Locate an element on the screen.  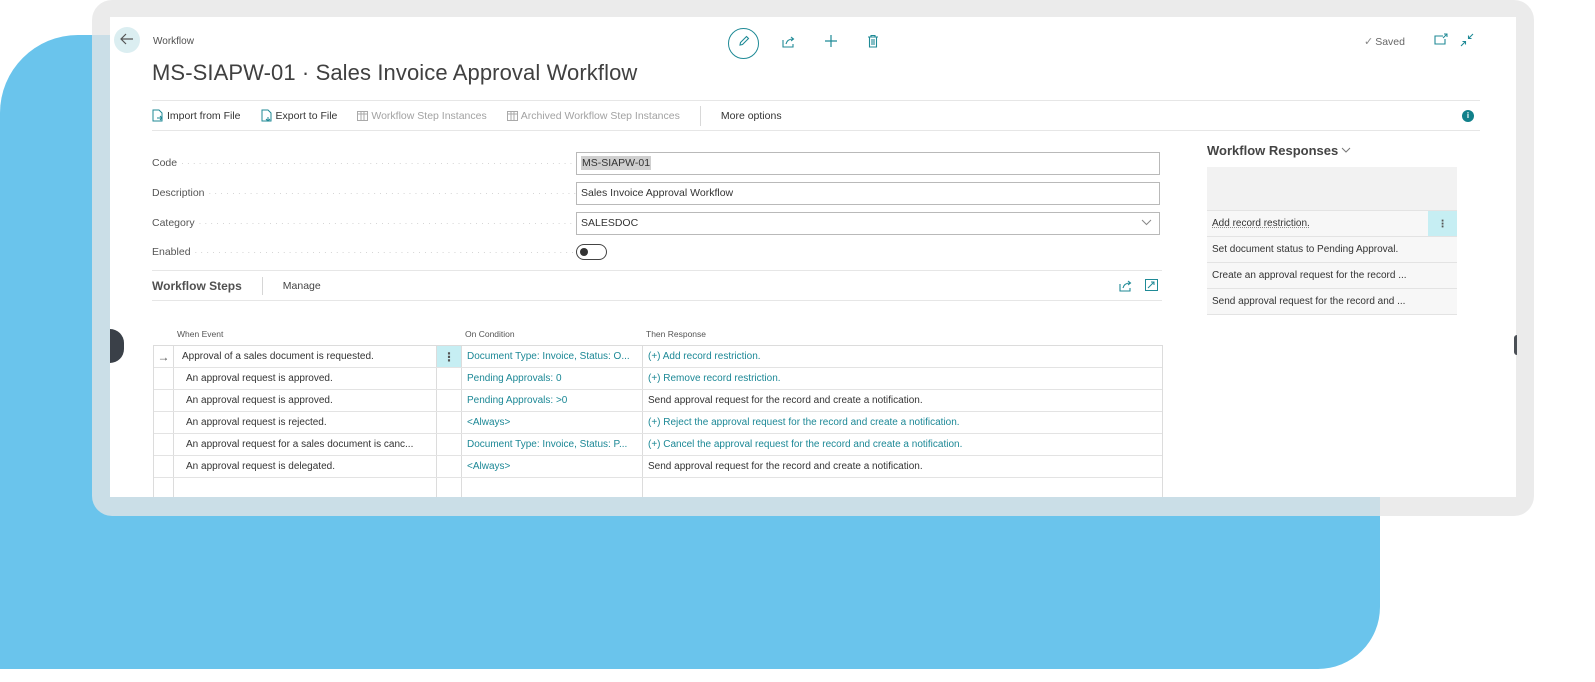
expand-icon is located at coordinates (1151, 285).